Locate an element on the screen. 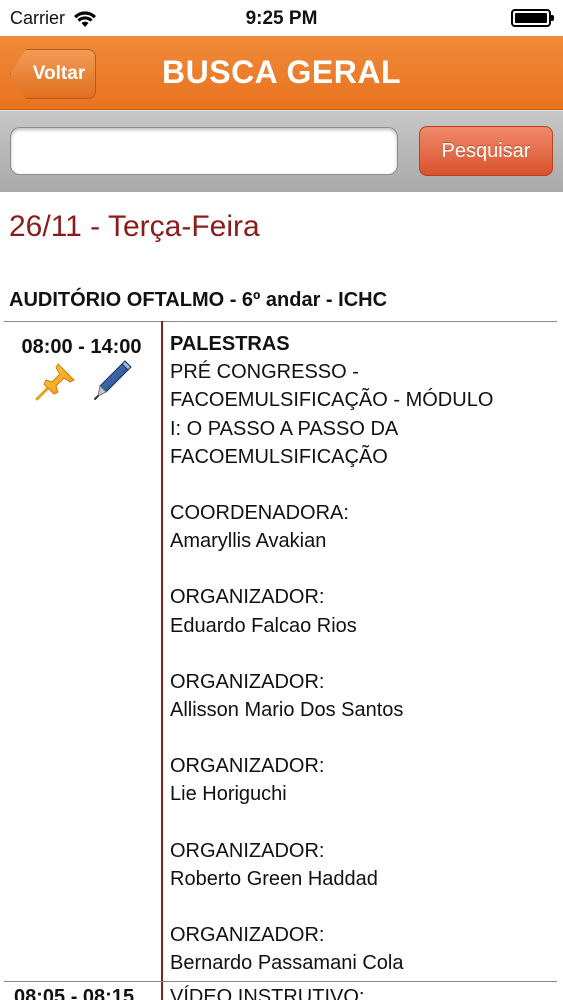 This screenshot has width=563, height=1000. event-category: VÍDEO INSTRUTIVO: is located at coordinates (267, 993).